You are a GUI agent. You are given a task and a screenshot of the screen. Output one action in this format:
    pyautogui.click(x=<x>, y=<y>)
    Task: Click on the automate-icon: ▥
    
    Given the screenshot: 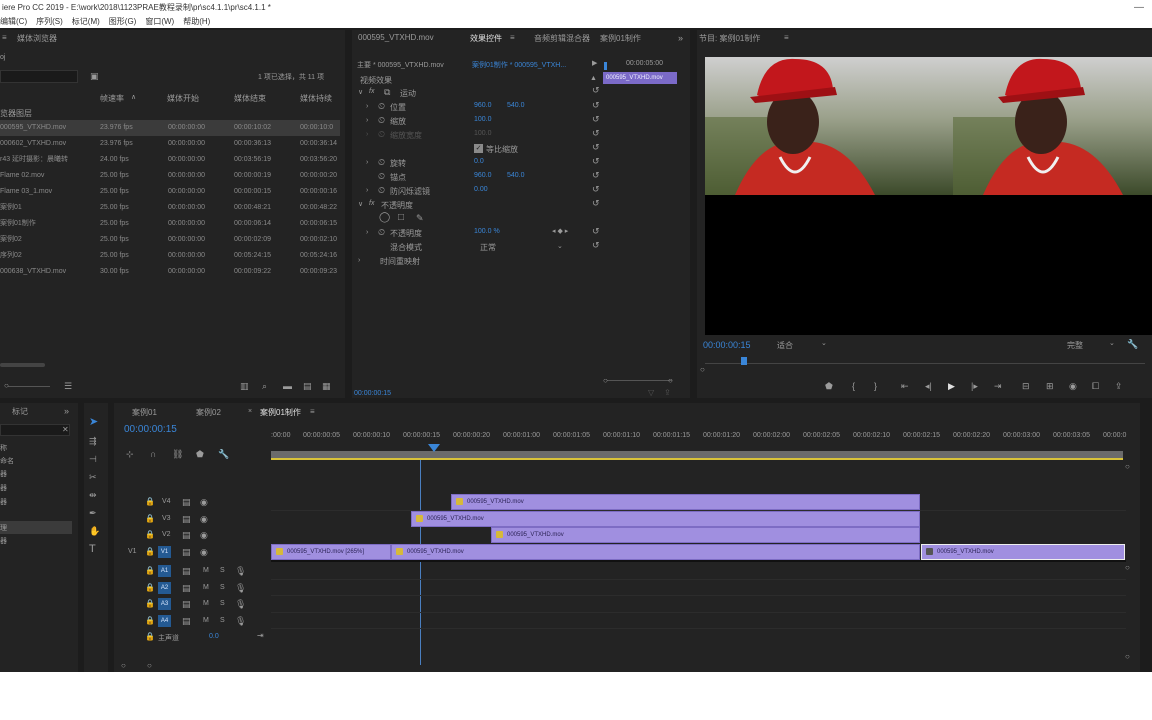 What is the action you would take?
    pyautogui.click(x=244, y=386)
    